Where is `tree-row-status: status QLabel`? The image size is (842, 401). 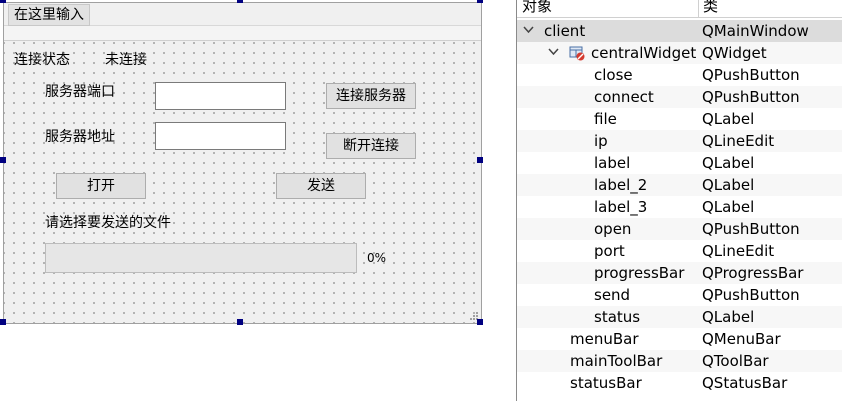 tree-row-status: status QLabel is located at coordinates (679, 317).